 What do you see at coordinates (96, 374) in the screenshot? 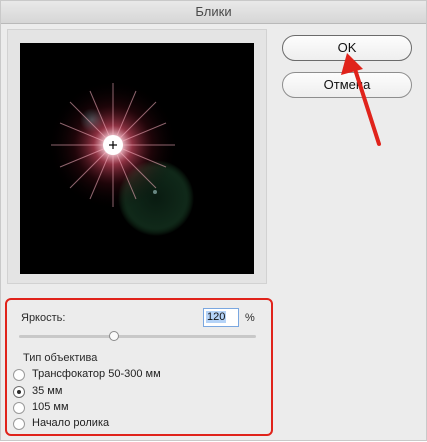
I see `lens-option-label: Трансфокатор 50-300 мм` at bounding box center [96, 374].